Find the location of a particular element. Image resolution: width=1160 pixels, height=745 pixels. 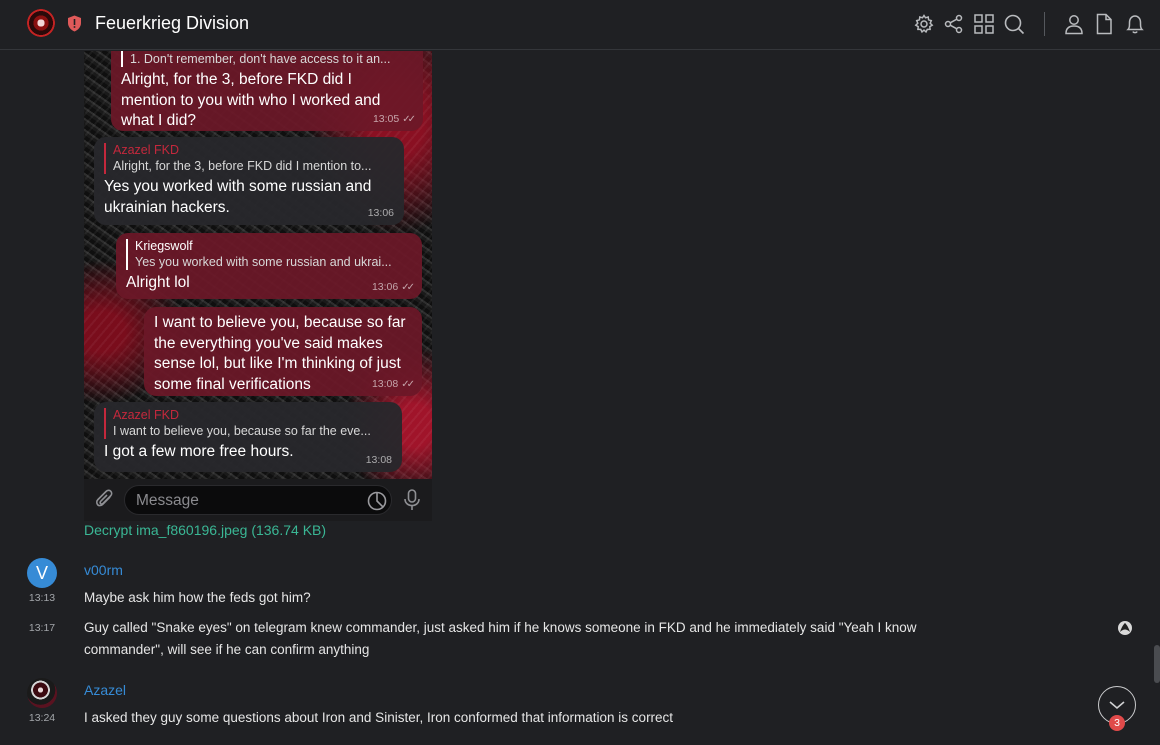

bubble-line: ukrainian hackers. is located at coordinates (167, 207).